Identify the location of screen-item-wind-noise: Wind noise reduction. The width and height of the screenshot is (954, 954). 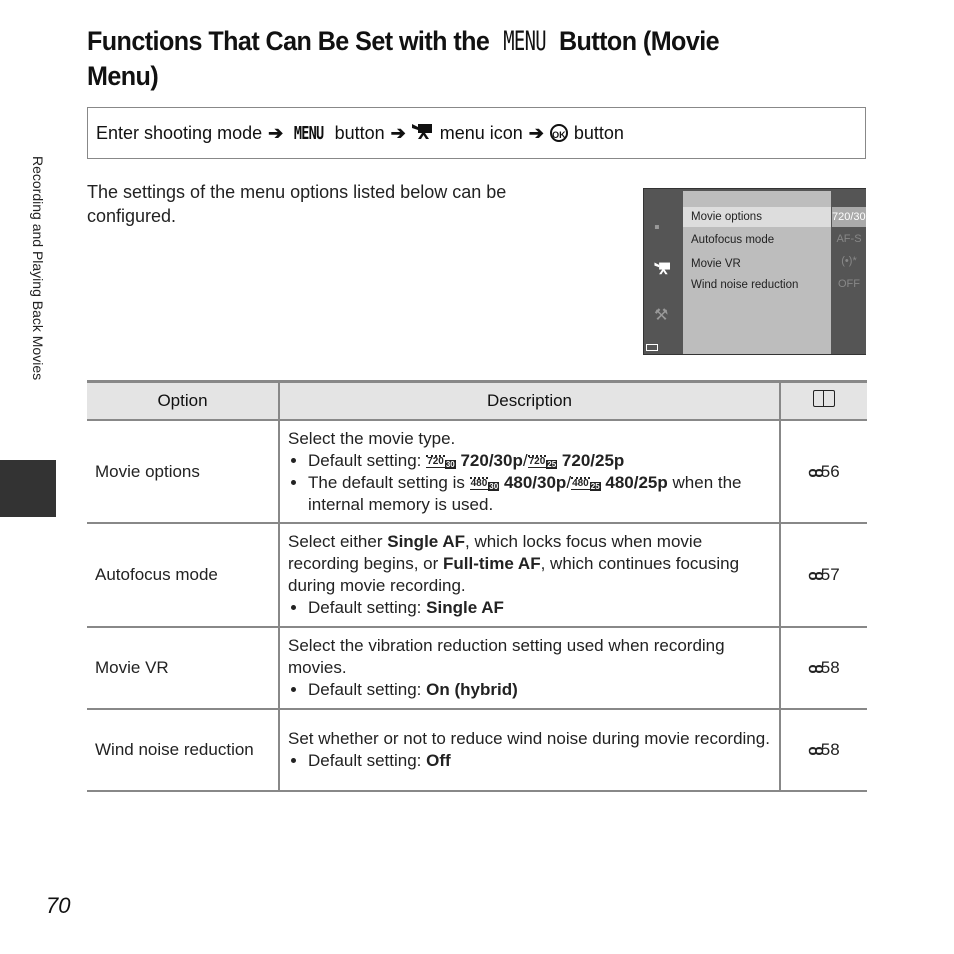
(745, 285).